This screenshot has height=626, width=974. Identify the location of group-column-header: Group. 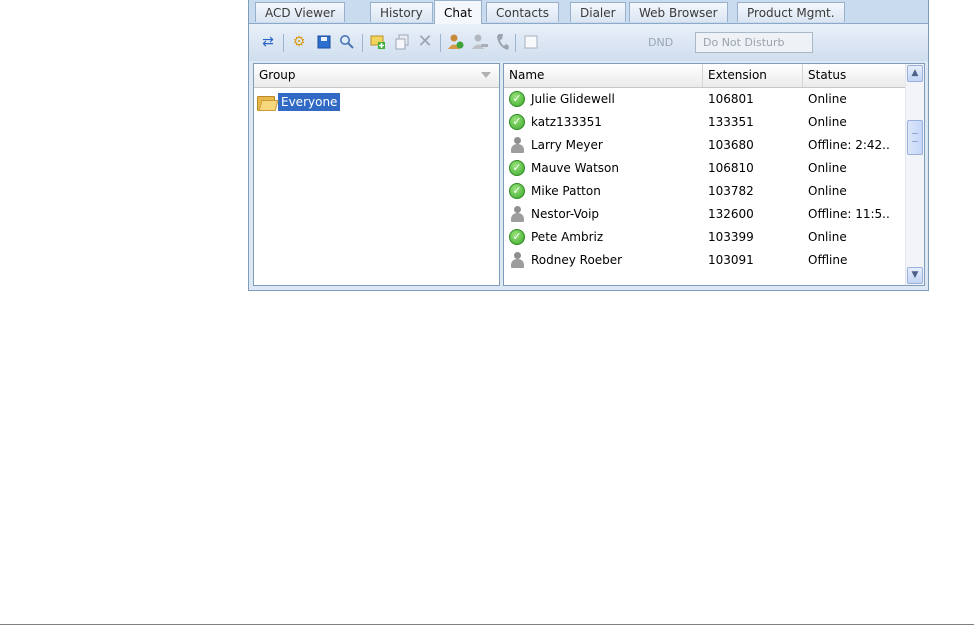
(376, 75).